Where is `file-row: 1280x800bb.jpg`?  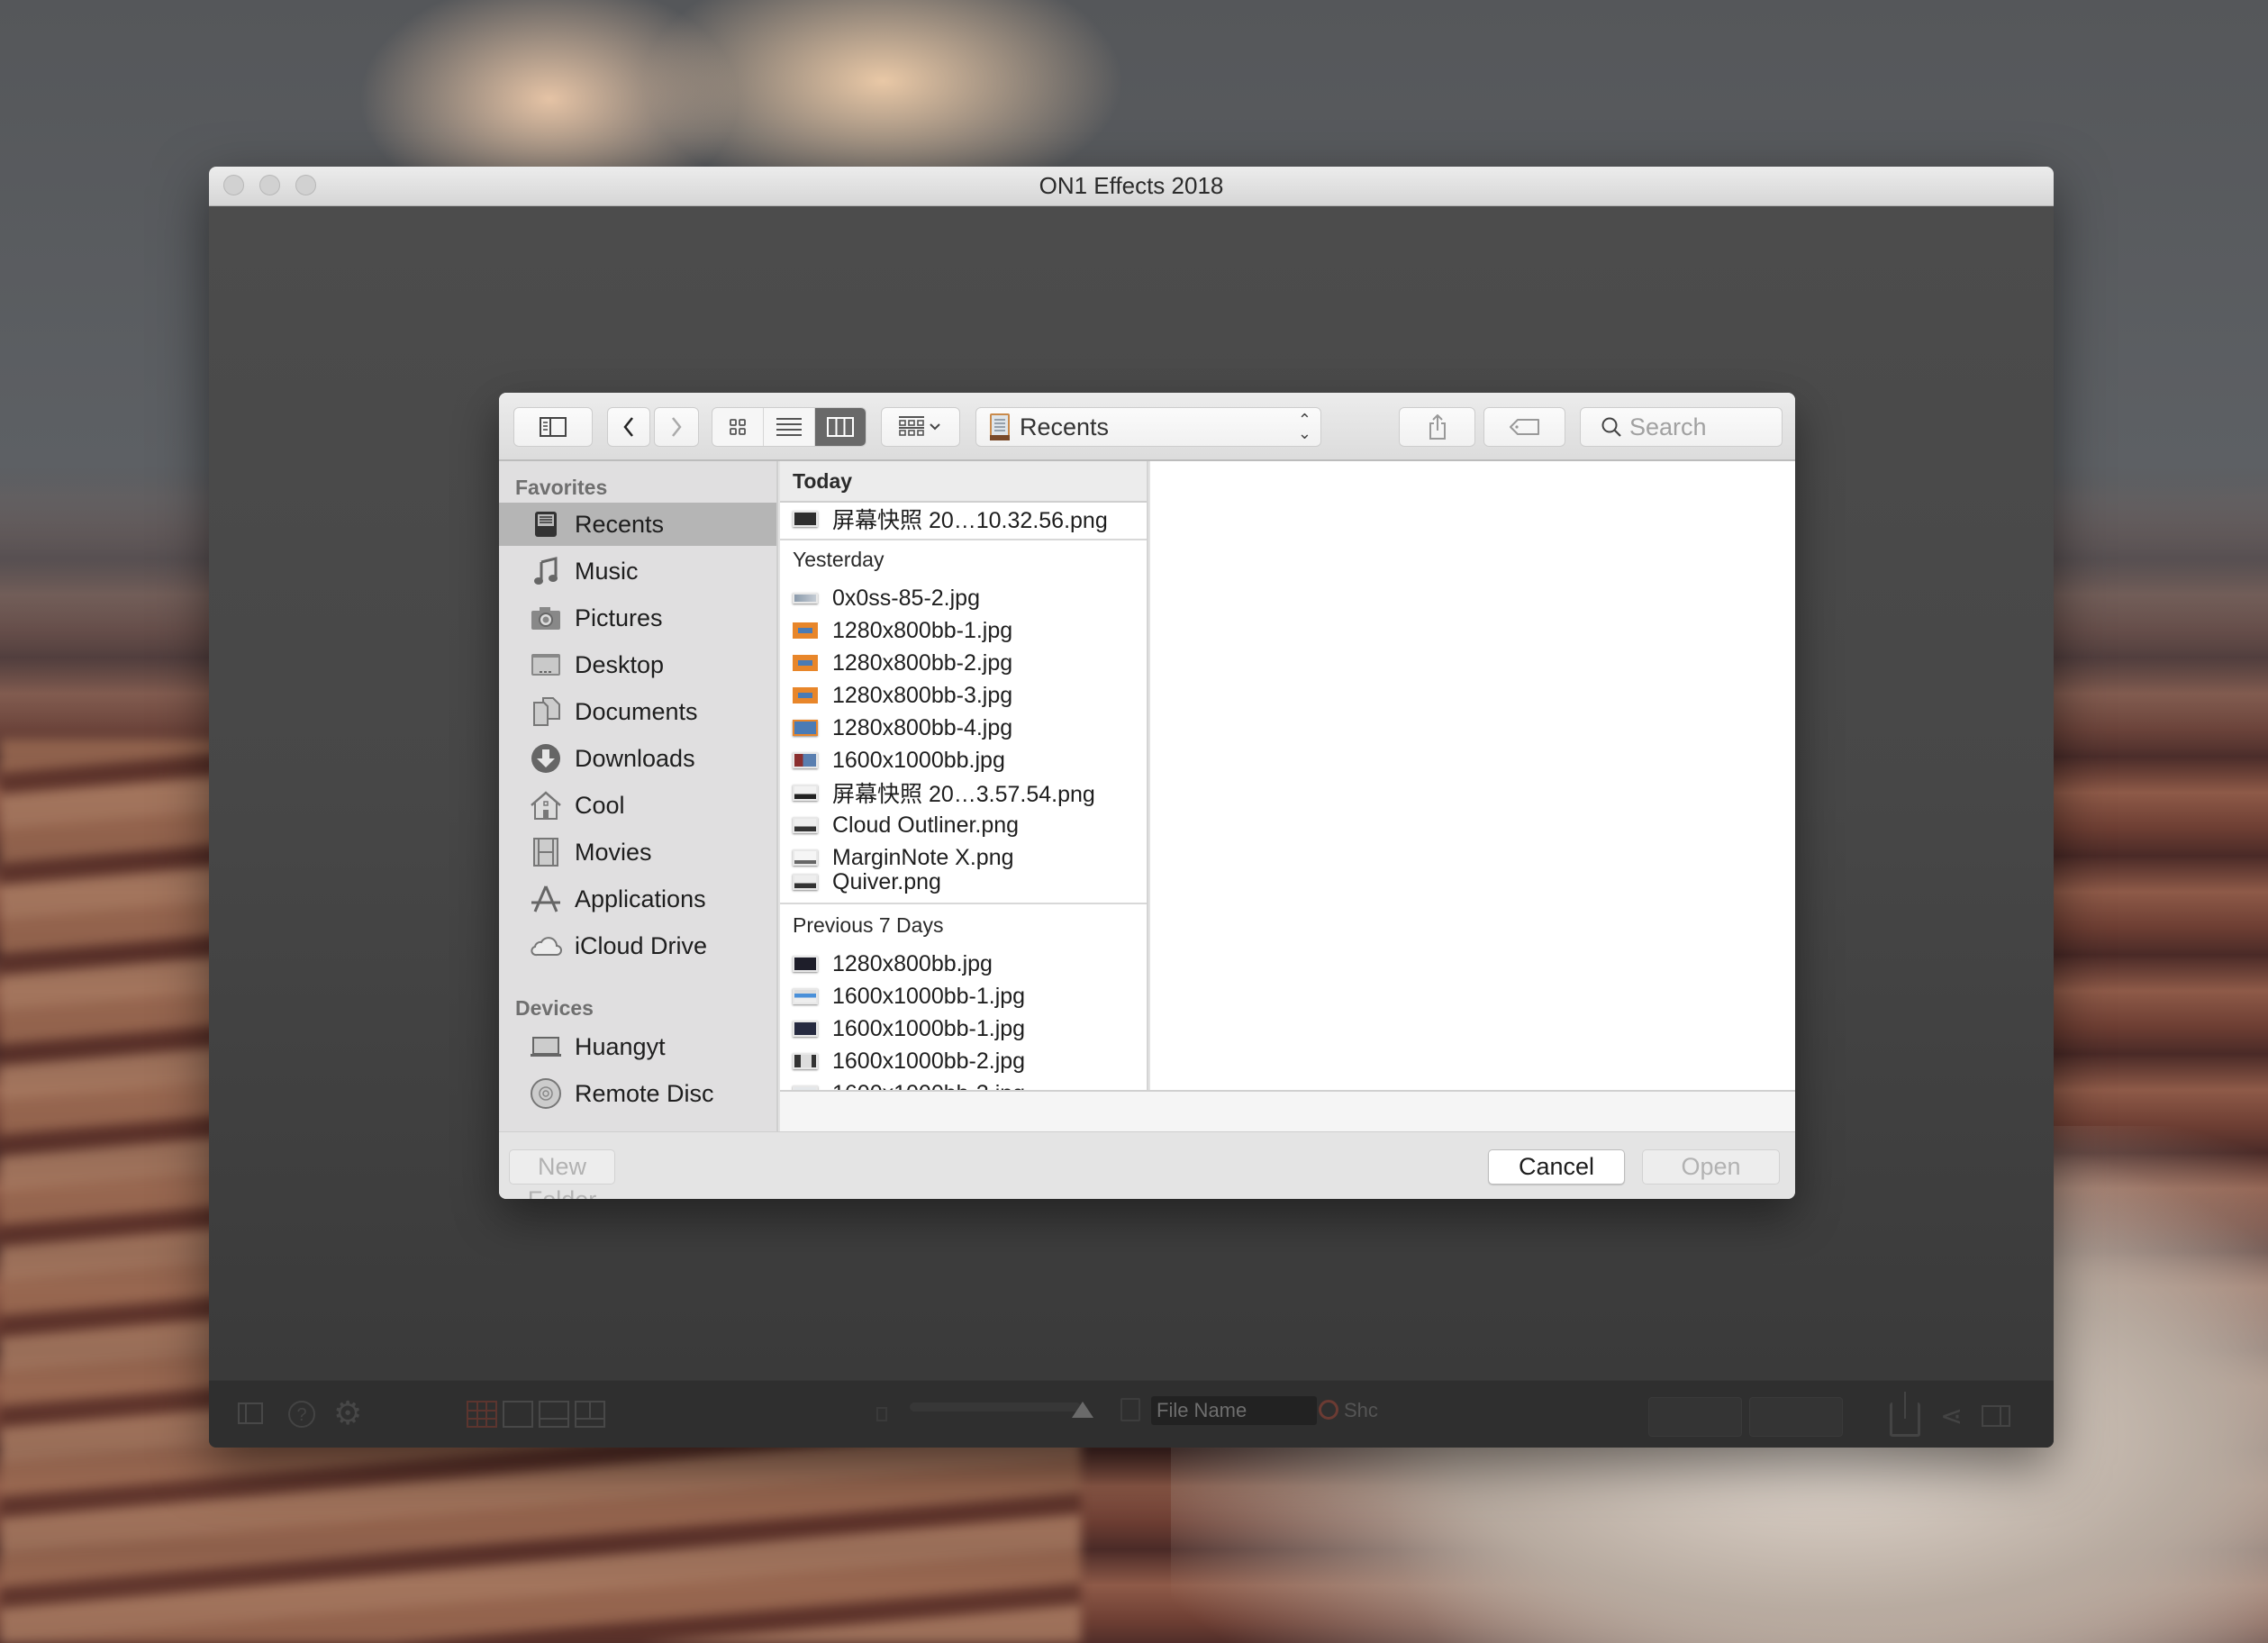 file-row: 1280x800bb.jpg is located at coordinates (964, 964).